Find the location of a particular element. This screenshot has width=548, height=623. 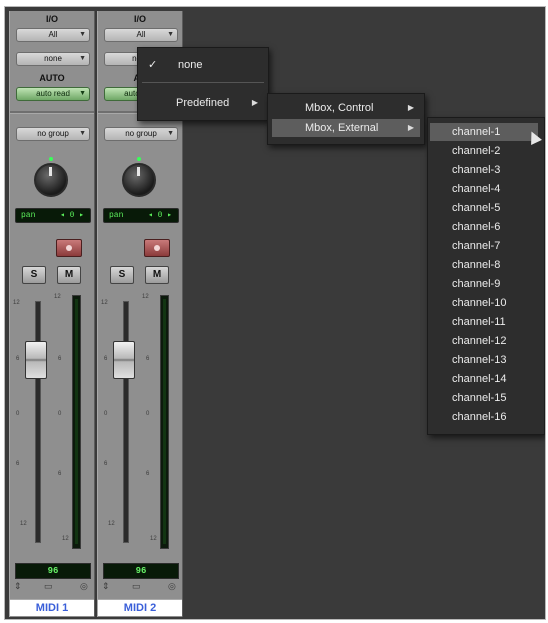

menu-item-none: none is located at coordinates (220, 65).